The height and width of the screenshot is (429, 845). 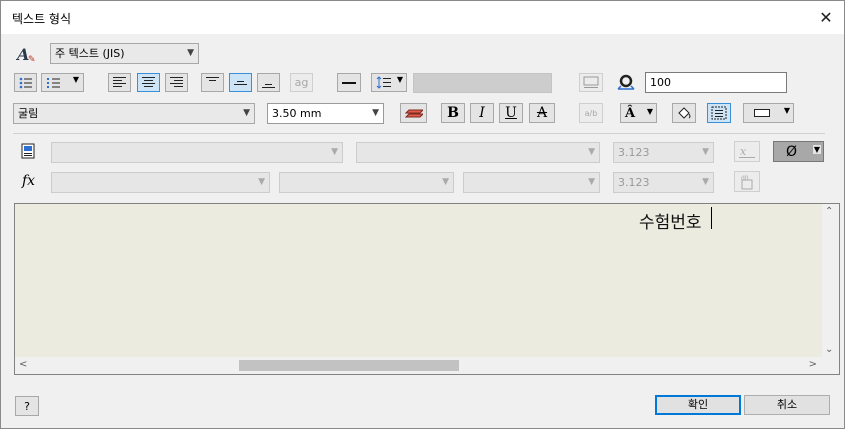 What do you see at coordinates (268, 86) in the screenshot?
I see `valign-bottom-icon` at bounding box center [268, 86].